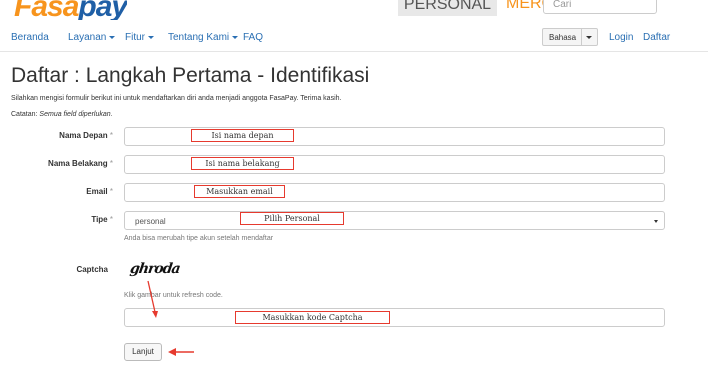 Image resolution: width=708 pixels, height=372 pixels. Describe the element at coordinates (656, 37) in the screenshot. I see `register-link: Daftar` at that location.